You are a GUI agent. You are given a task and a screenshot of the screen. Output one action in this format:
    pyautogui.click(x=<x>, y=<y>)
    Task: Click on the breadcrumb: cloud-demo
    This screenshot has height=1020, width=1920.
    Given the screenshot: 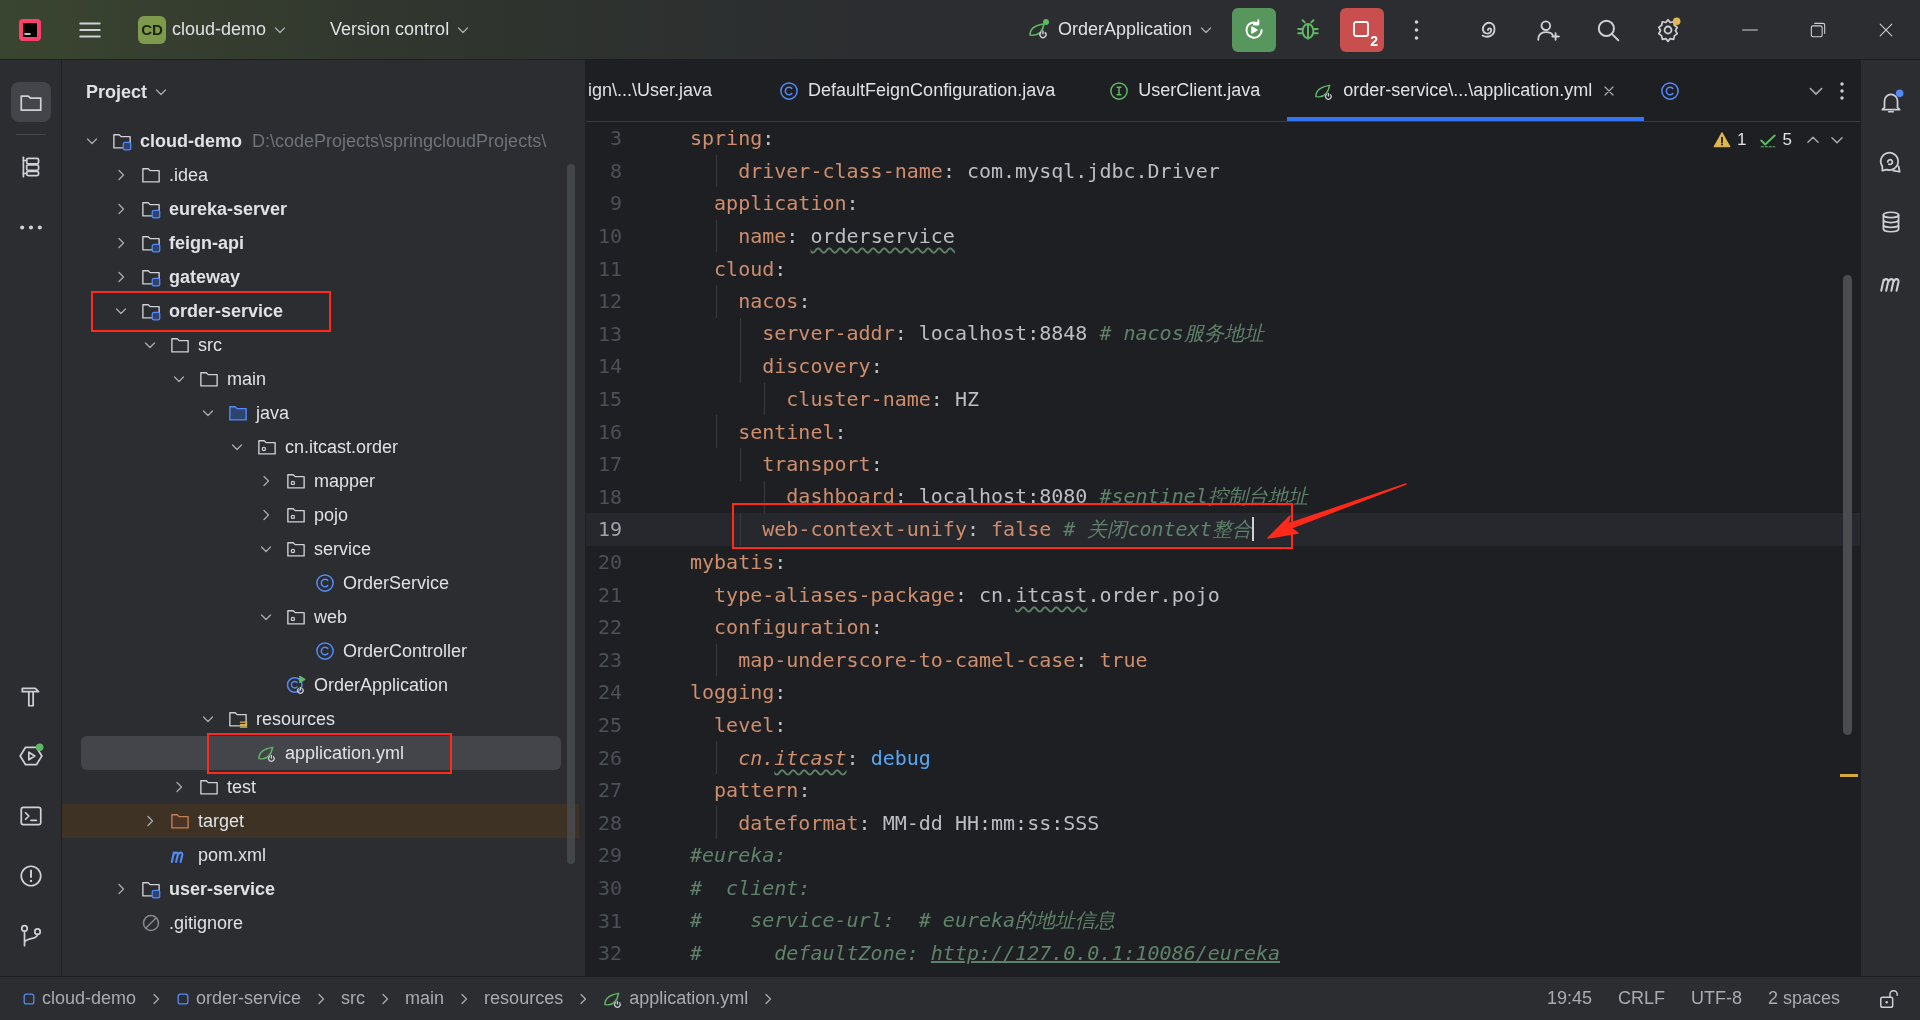 What is the action you would take?
    pyautogui.click(x=79, y=998)
    